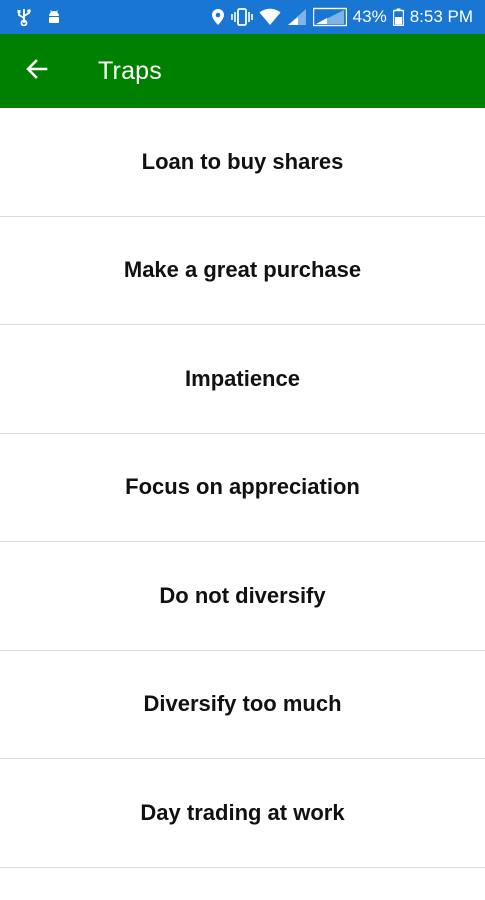 This screenshot has width=485, height=900. Describe the element at coordinates (24, 17) in the screenshot. I see `usb-icon` at that location.